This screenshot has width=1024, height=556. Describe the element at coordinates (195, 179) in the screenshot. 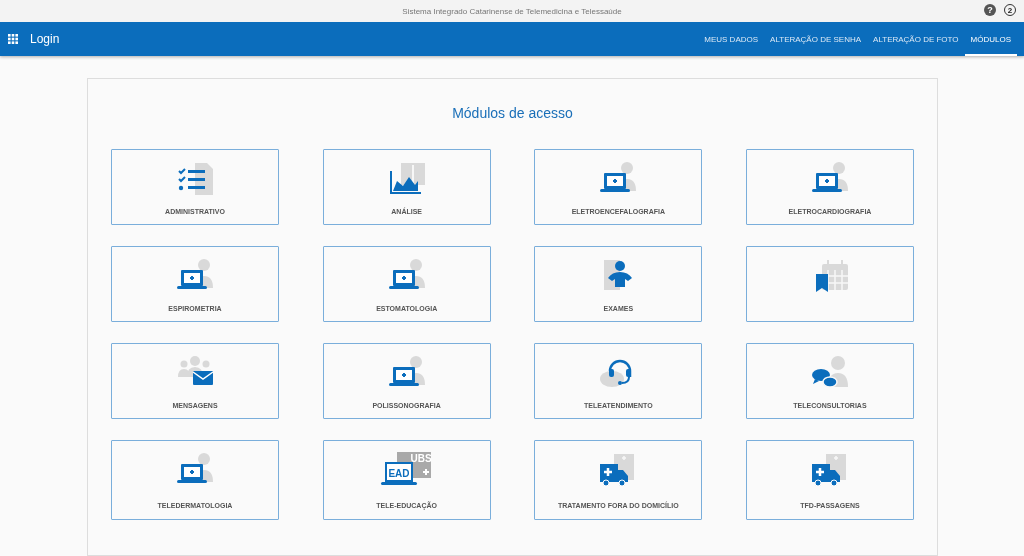

I see `checklist-icon` at that location.